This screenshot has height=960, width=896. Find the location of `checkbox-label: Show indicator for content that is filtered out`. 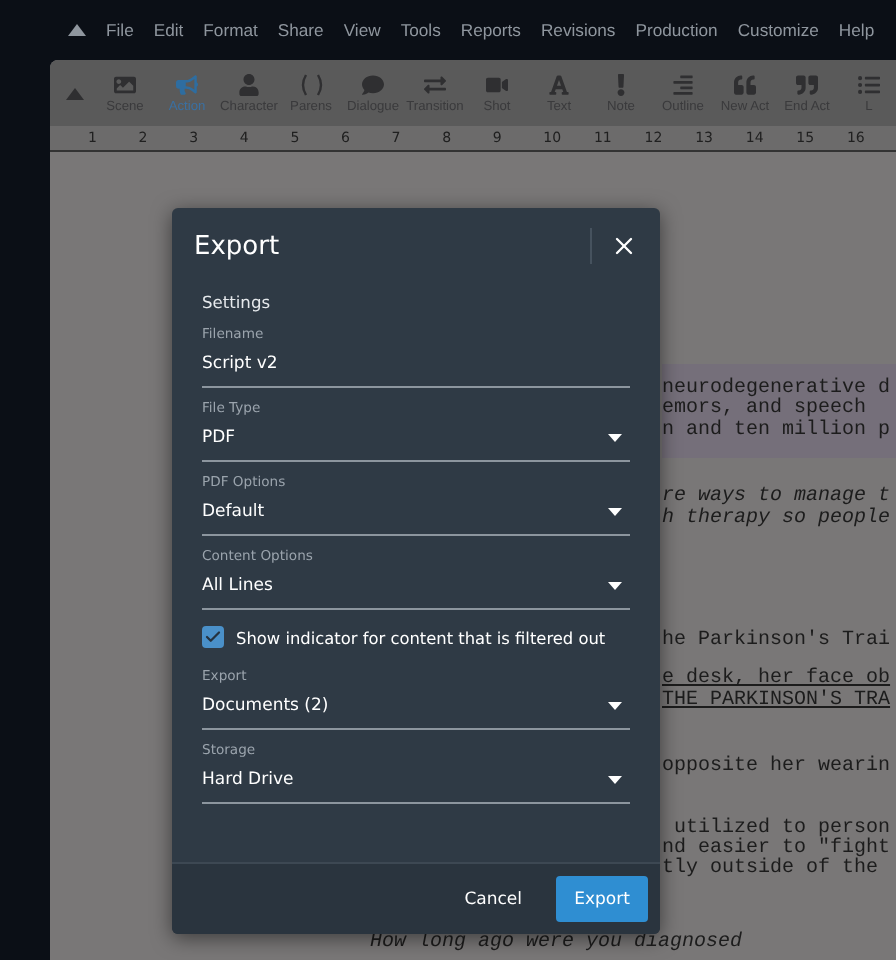

checkbox-label: Show indicator for content that is filtered out is located at coordinates (421, 637).